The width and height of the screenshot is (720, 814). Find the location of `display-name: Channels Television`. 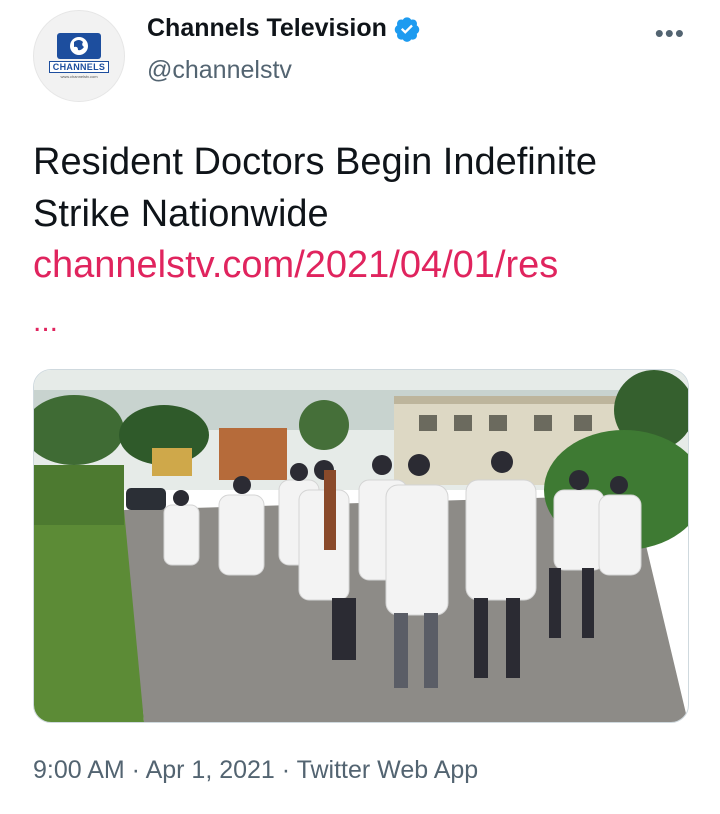

display-name: Channels Television is located at coordinates (267, 28).